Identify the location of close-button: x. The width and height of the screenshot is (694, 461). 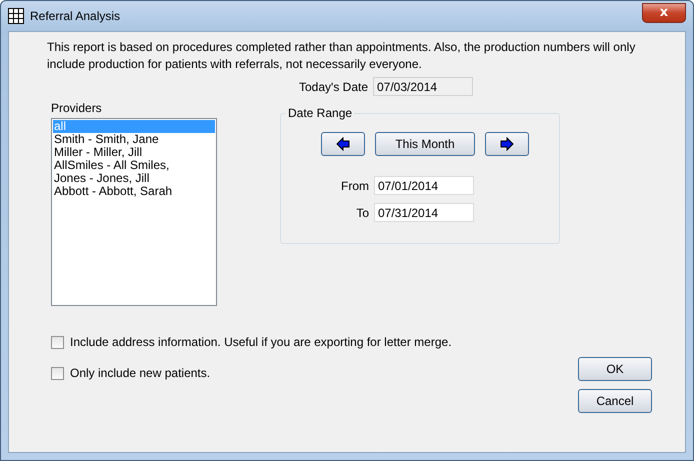
(664, 13).